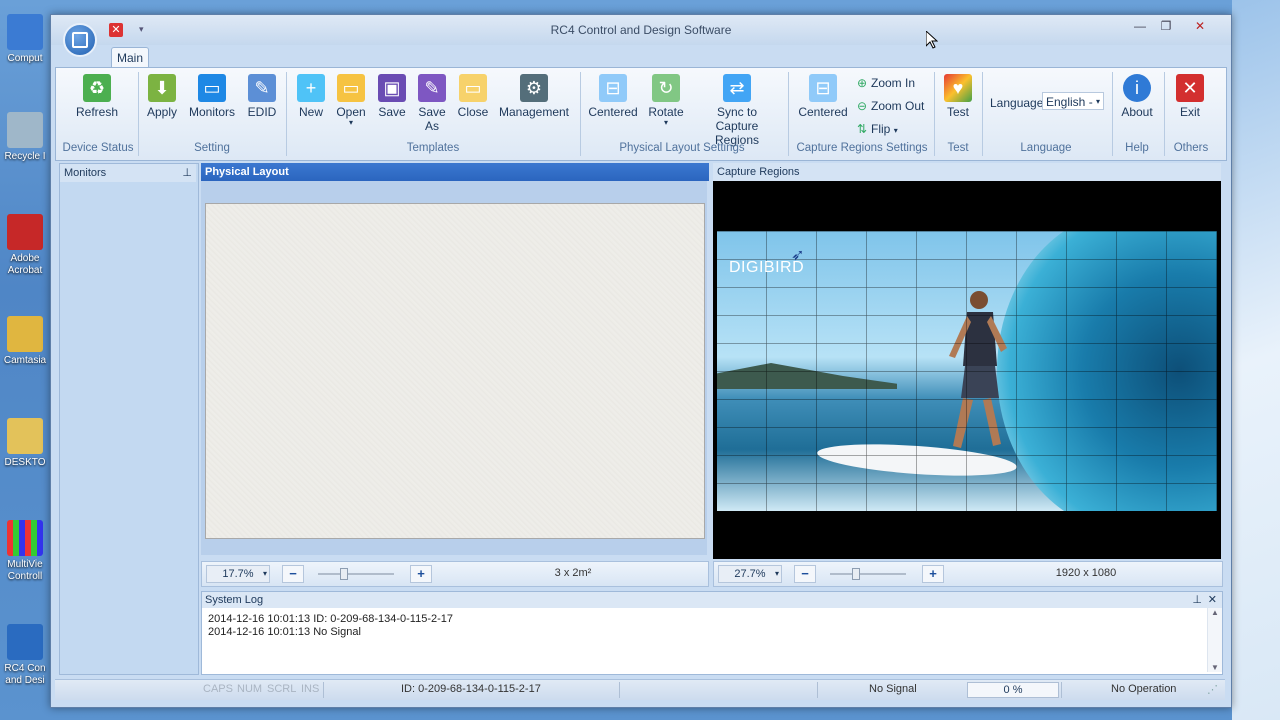 Image resolution: width=1280 pixels, height=720 pixels. Describe the element at coordinates (1097, 101) in the screenshot. I see `language-dropdown-icon: ▾` at that location.